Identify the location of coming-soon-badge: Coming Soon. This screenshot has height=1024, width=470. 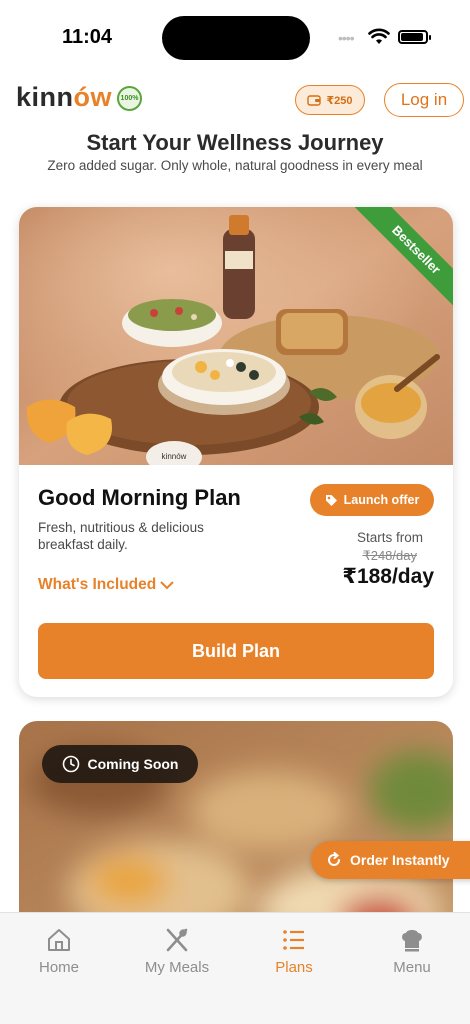
(120, 764).